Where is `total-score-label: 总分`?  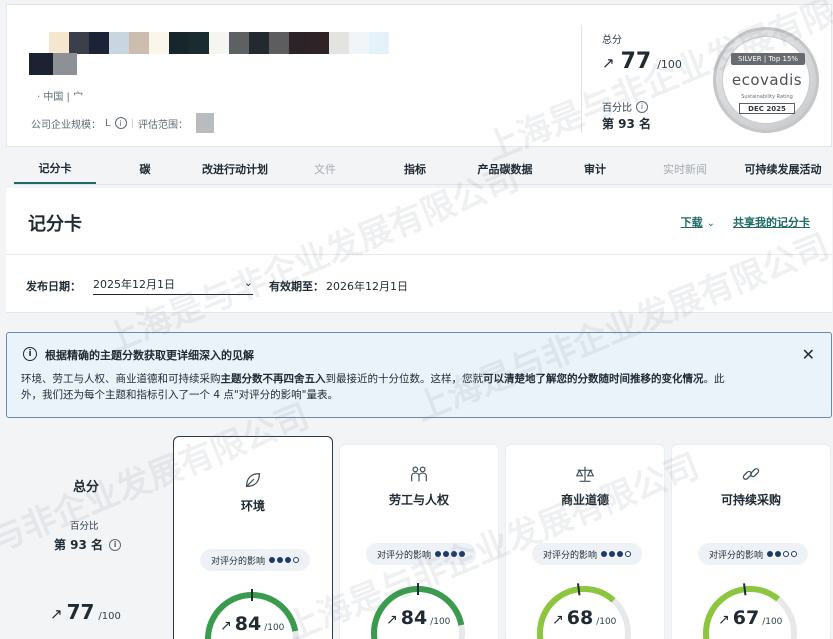 total-score-label: 总分 is located at coordinates (612, 40).